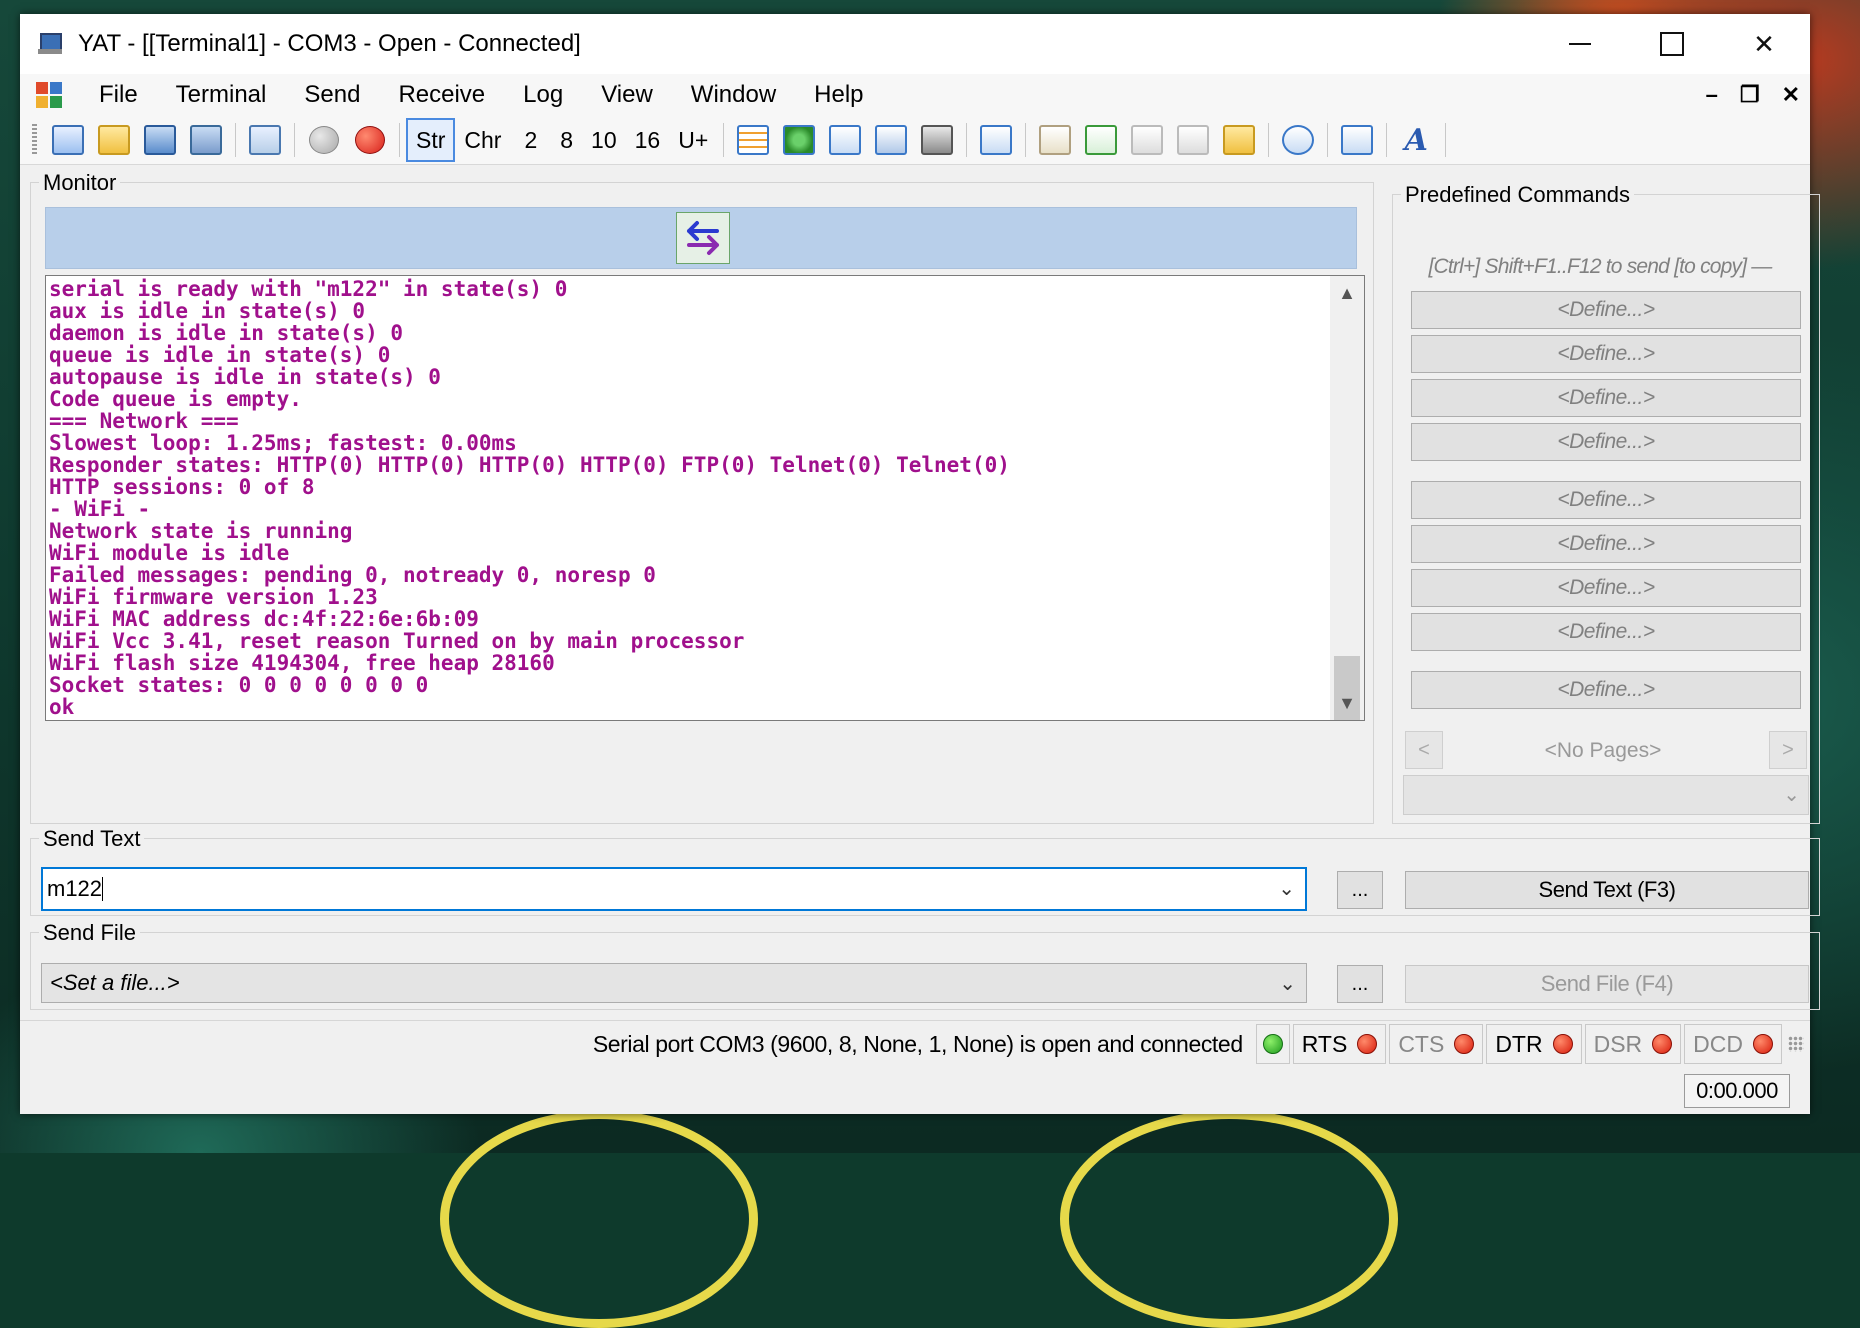  Describe the element at coordinates (1606, 544) in the screenshot. I see `predefined-command-6: <Define...>` at that location.